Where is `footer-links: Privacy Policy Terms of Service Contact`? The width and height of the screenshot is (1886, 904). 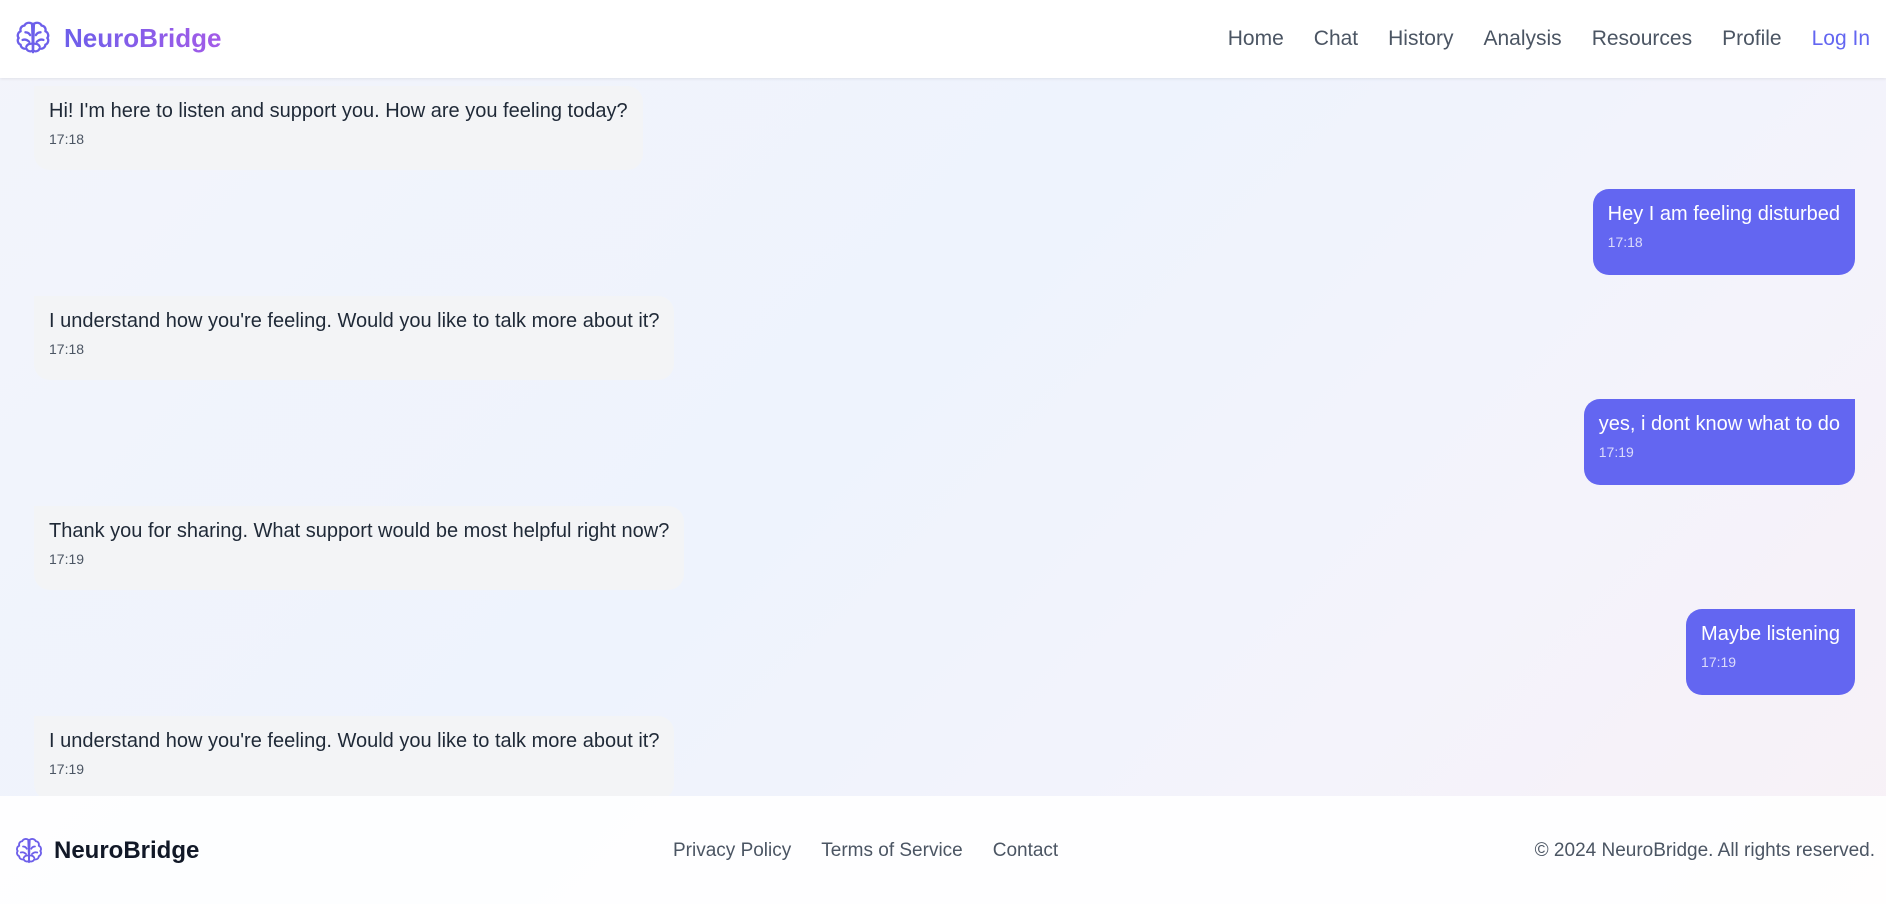 footer-links: Privacy Policy Terms of Service Contact is located at coordinates (880, 851).